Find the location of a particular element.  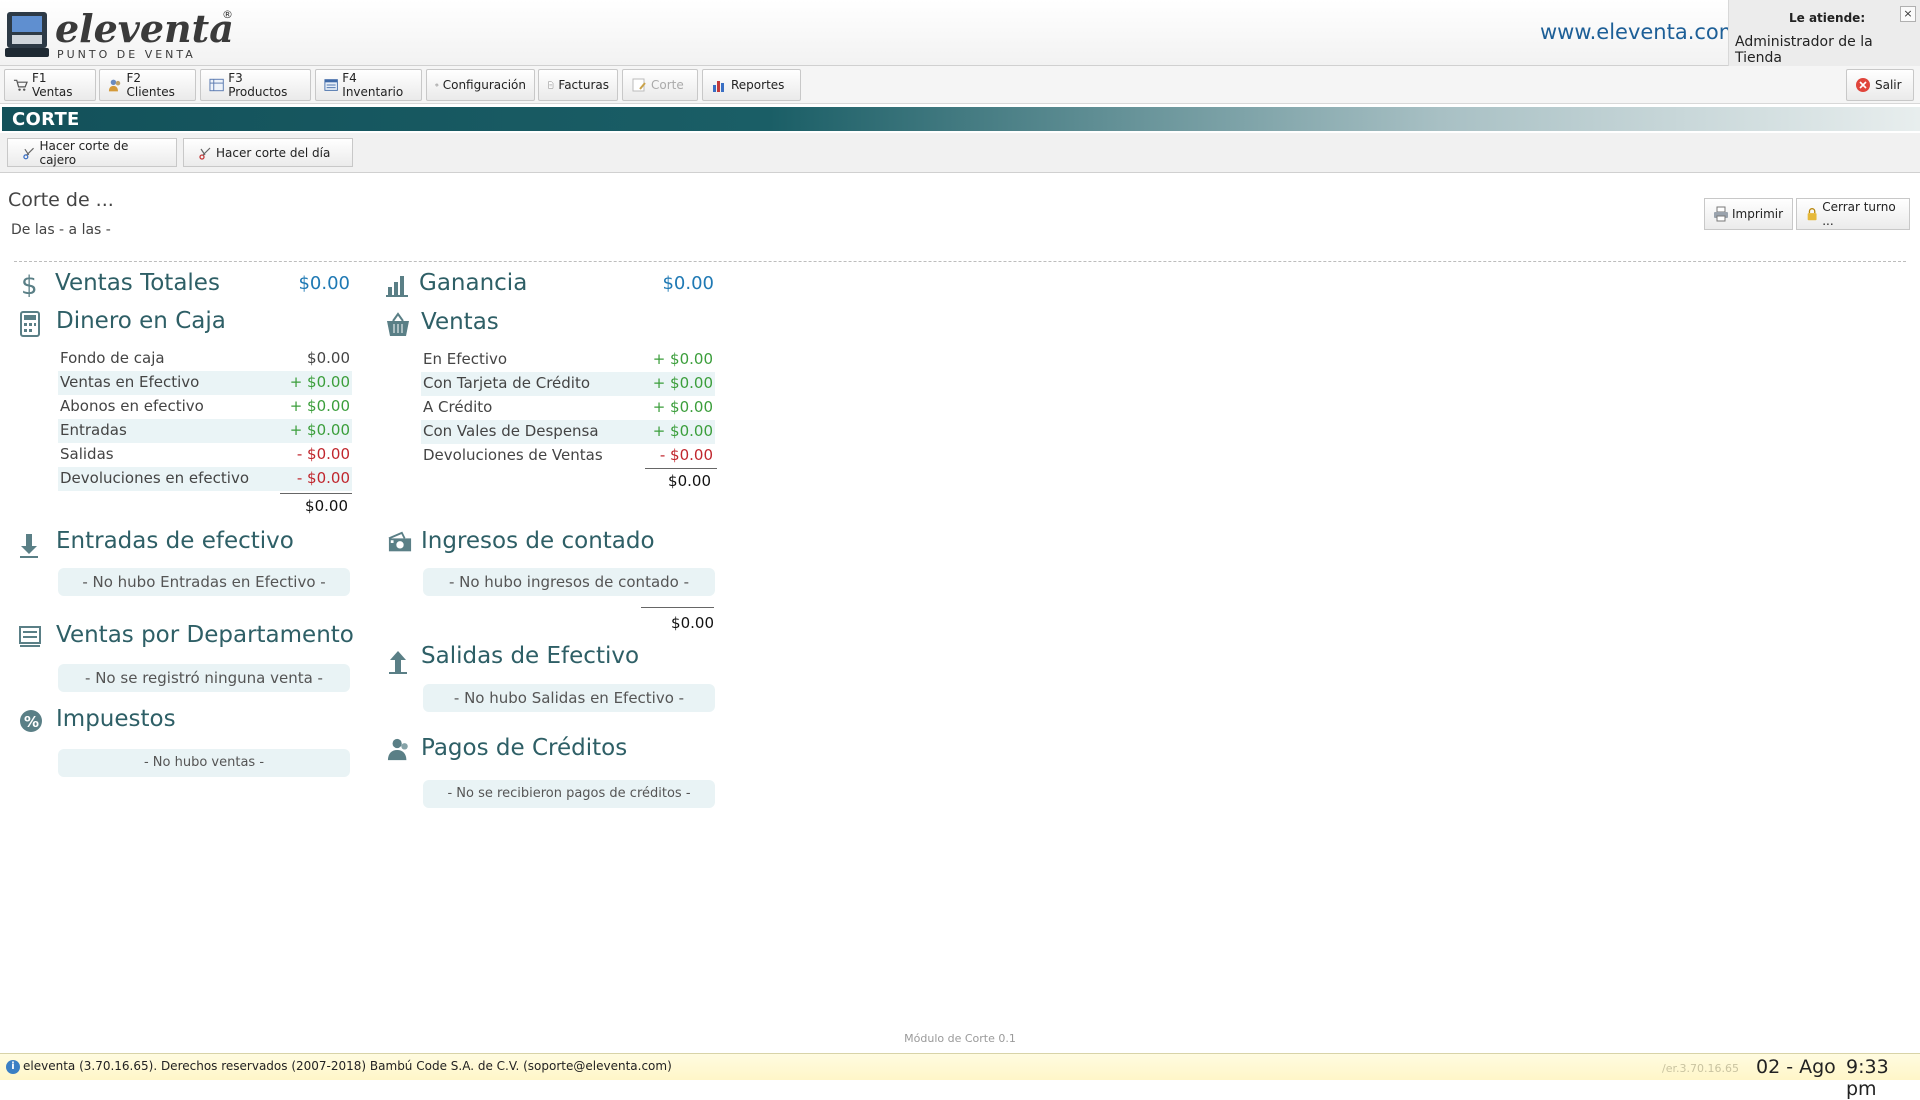

caja-row-value: $0.00 is located at coordinates (328, 358).